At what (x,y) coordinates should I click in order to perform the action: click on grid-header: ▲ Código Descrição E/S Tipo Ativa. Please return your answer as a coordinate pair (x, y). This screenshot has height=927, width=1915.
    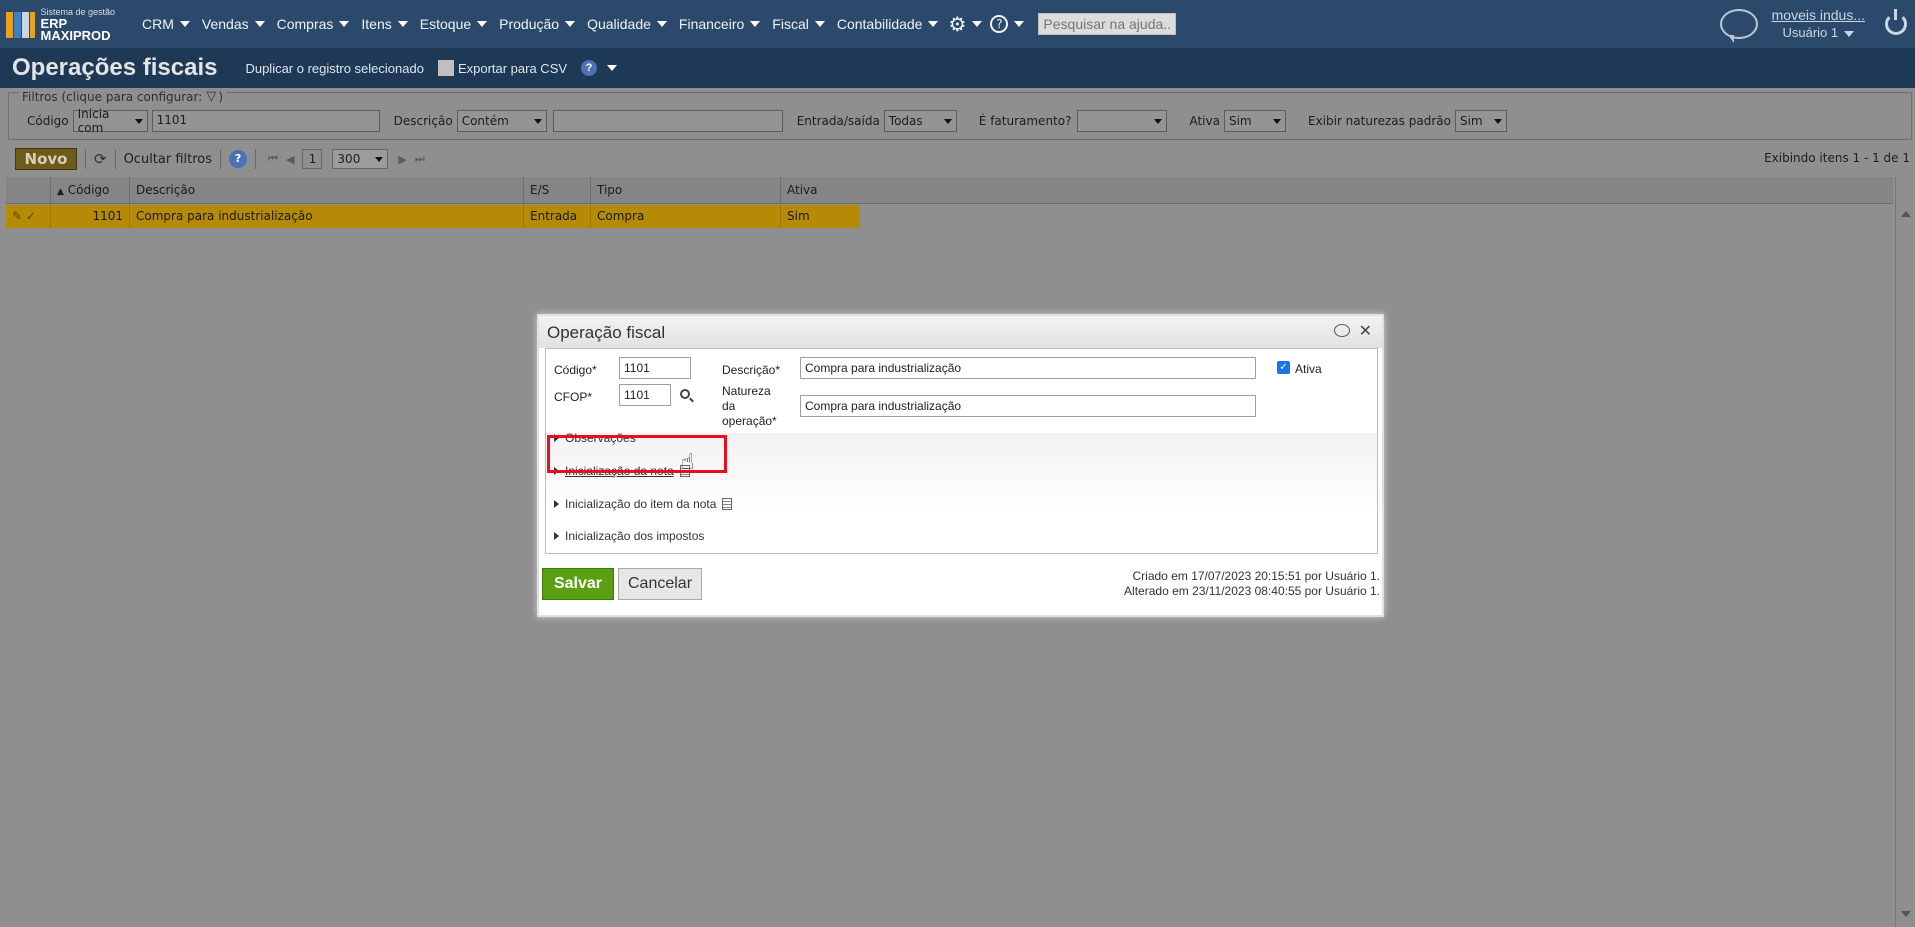
    Looking at the image, I should click on (949, 190).